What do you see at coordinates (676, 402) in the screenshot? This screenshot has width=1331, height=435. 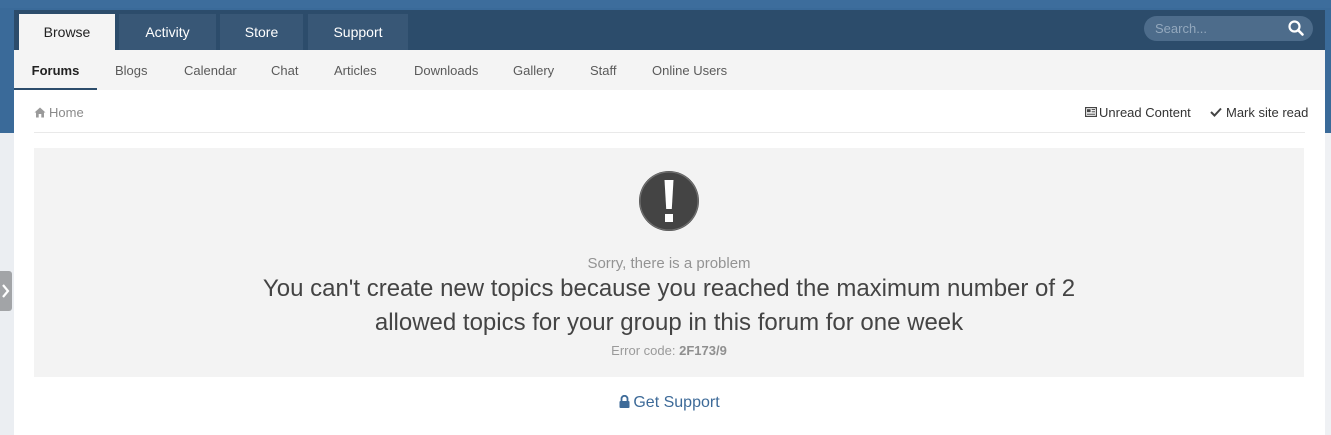 I see `get-support-label: Get Support` at bounding box center [676, 402].